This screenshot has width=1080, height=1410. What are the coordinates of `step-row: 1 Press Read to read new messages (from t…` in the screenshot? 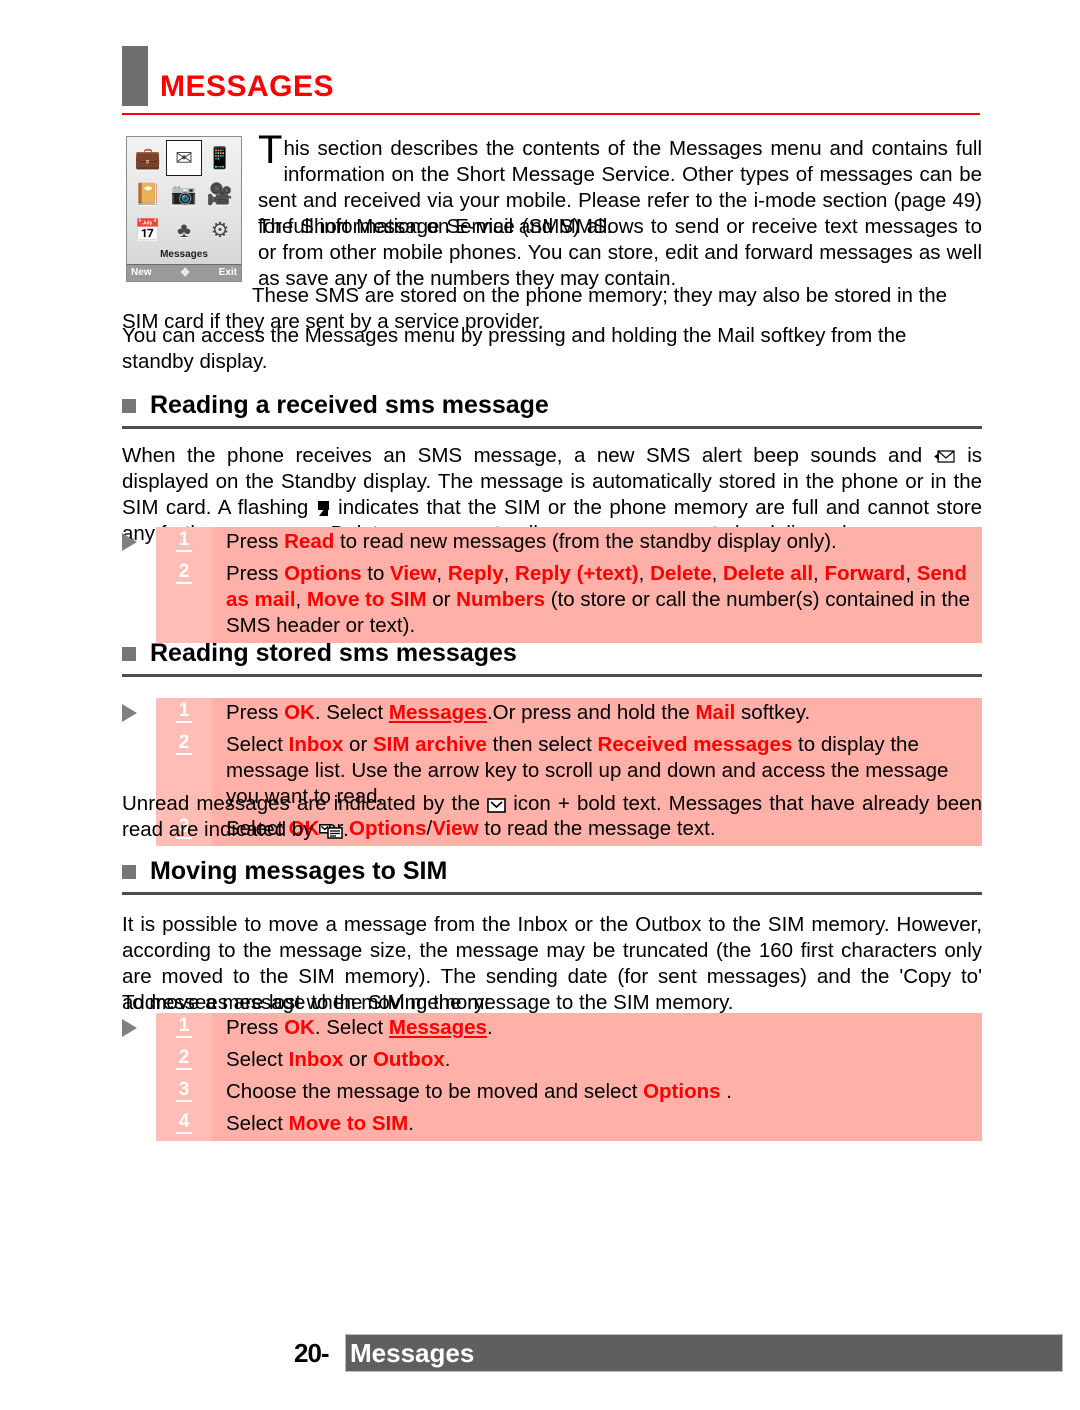 It's located at (569, 543).